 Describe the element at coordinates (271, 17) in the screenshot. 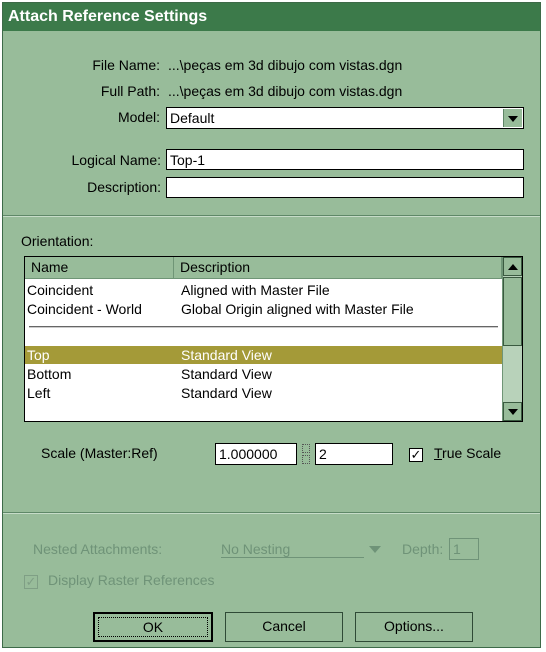

I see `dialog-title: Attach Reference Settings` at that location.